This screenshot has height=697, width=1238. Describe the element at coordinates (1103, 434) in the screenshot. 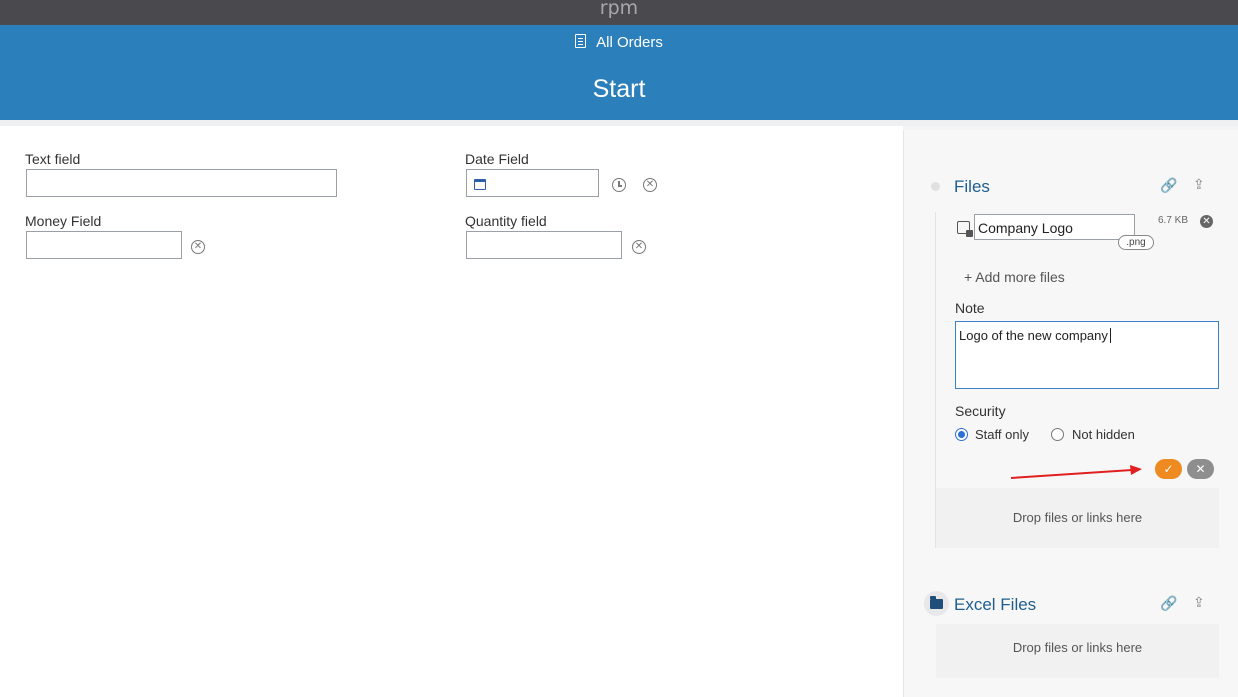

I see `not-hidden-label: Not hidden` at that location.